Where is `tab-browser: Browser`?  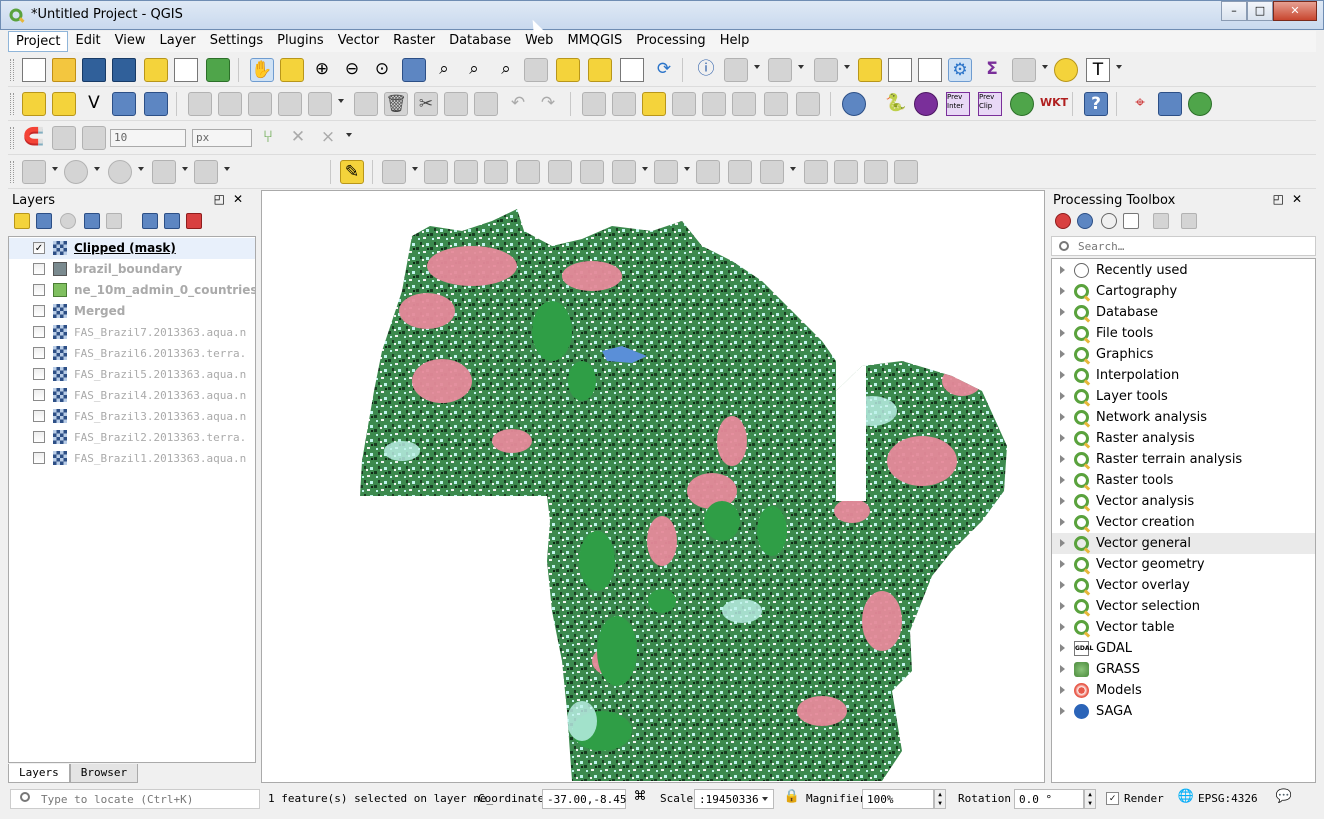 tab-browser: Browser is located at coordinates (104, 773).